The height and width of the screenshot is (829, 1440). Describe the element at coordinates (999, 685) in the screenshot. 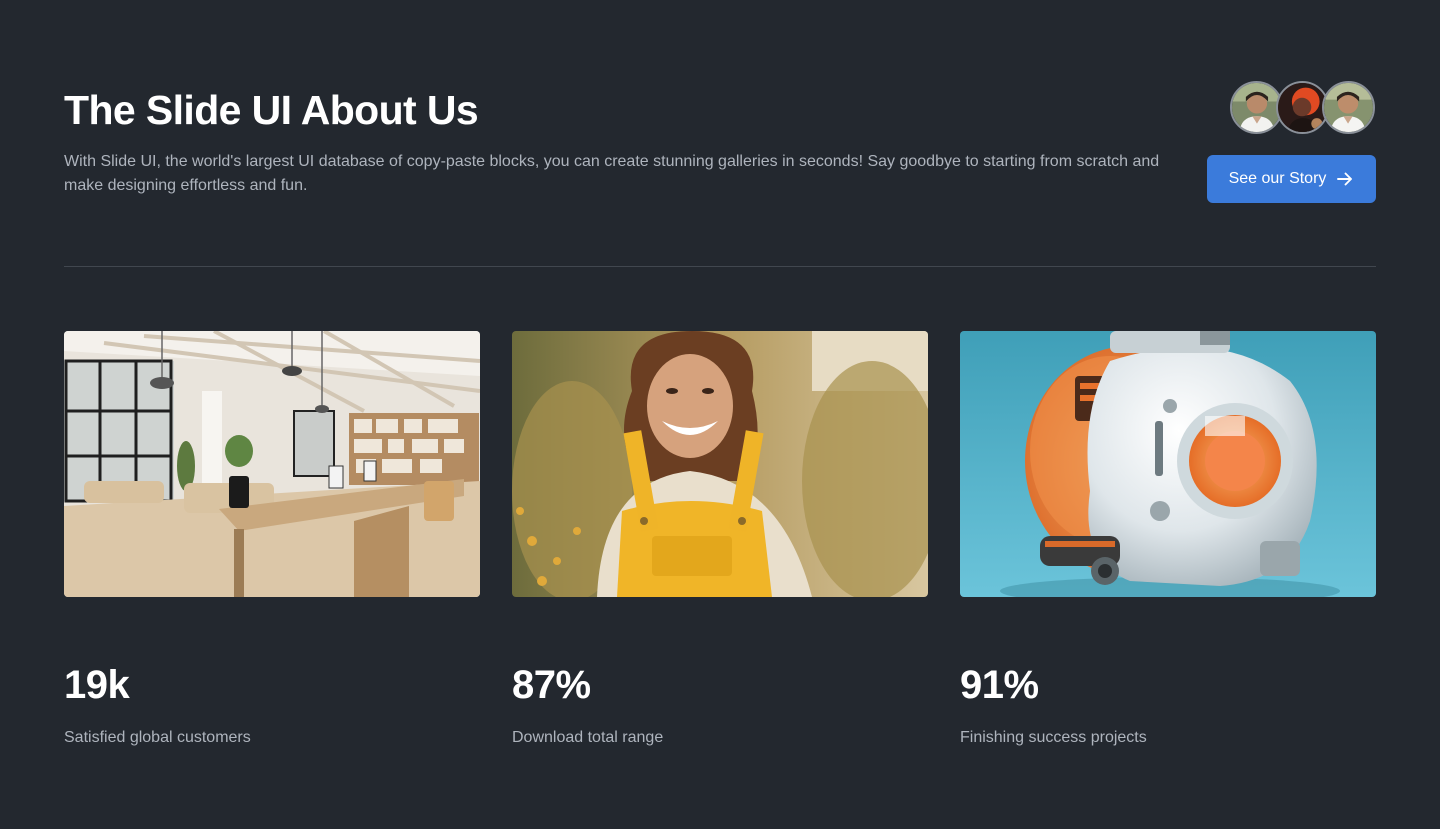

I see `stat-value: 91%` at that location.